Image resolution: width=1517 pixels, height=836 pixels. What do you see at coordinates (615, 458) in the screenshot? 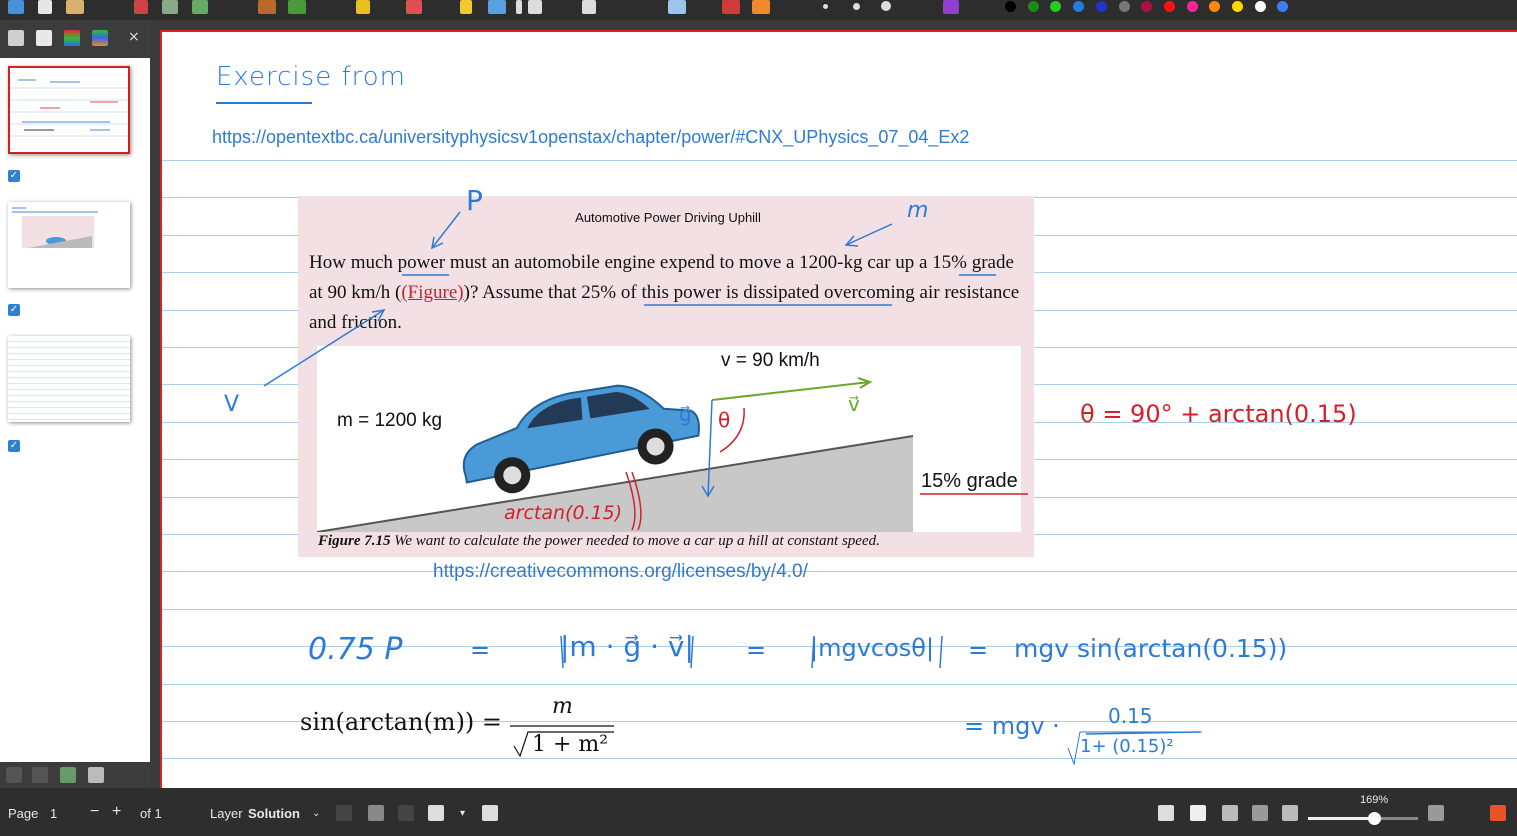
I see `car-on-incline-drawing` at bounding box center [615, 458].